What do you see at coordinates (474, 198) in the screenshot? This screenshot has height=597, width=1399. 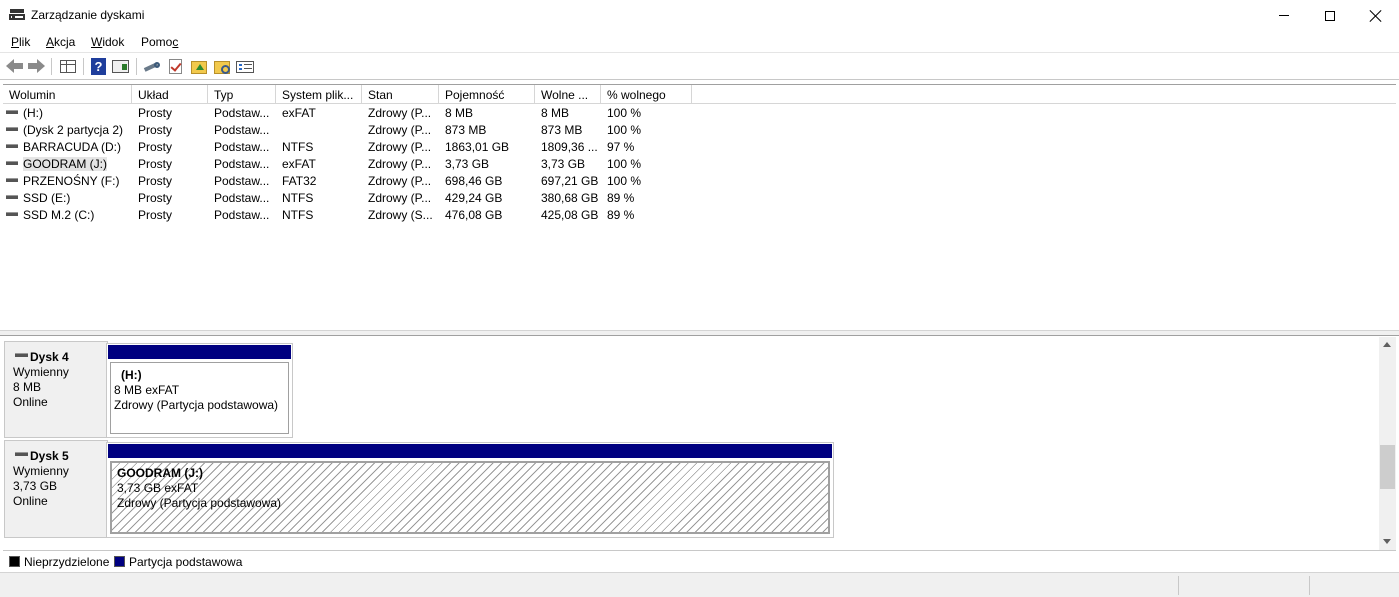 I see `volume-capacity: 429,24 GB` at bounding box center [474, 198].